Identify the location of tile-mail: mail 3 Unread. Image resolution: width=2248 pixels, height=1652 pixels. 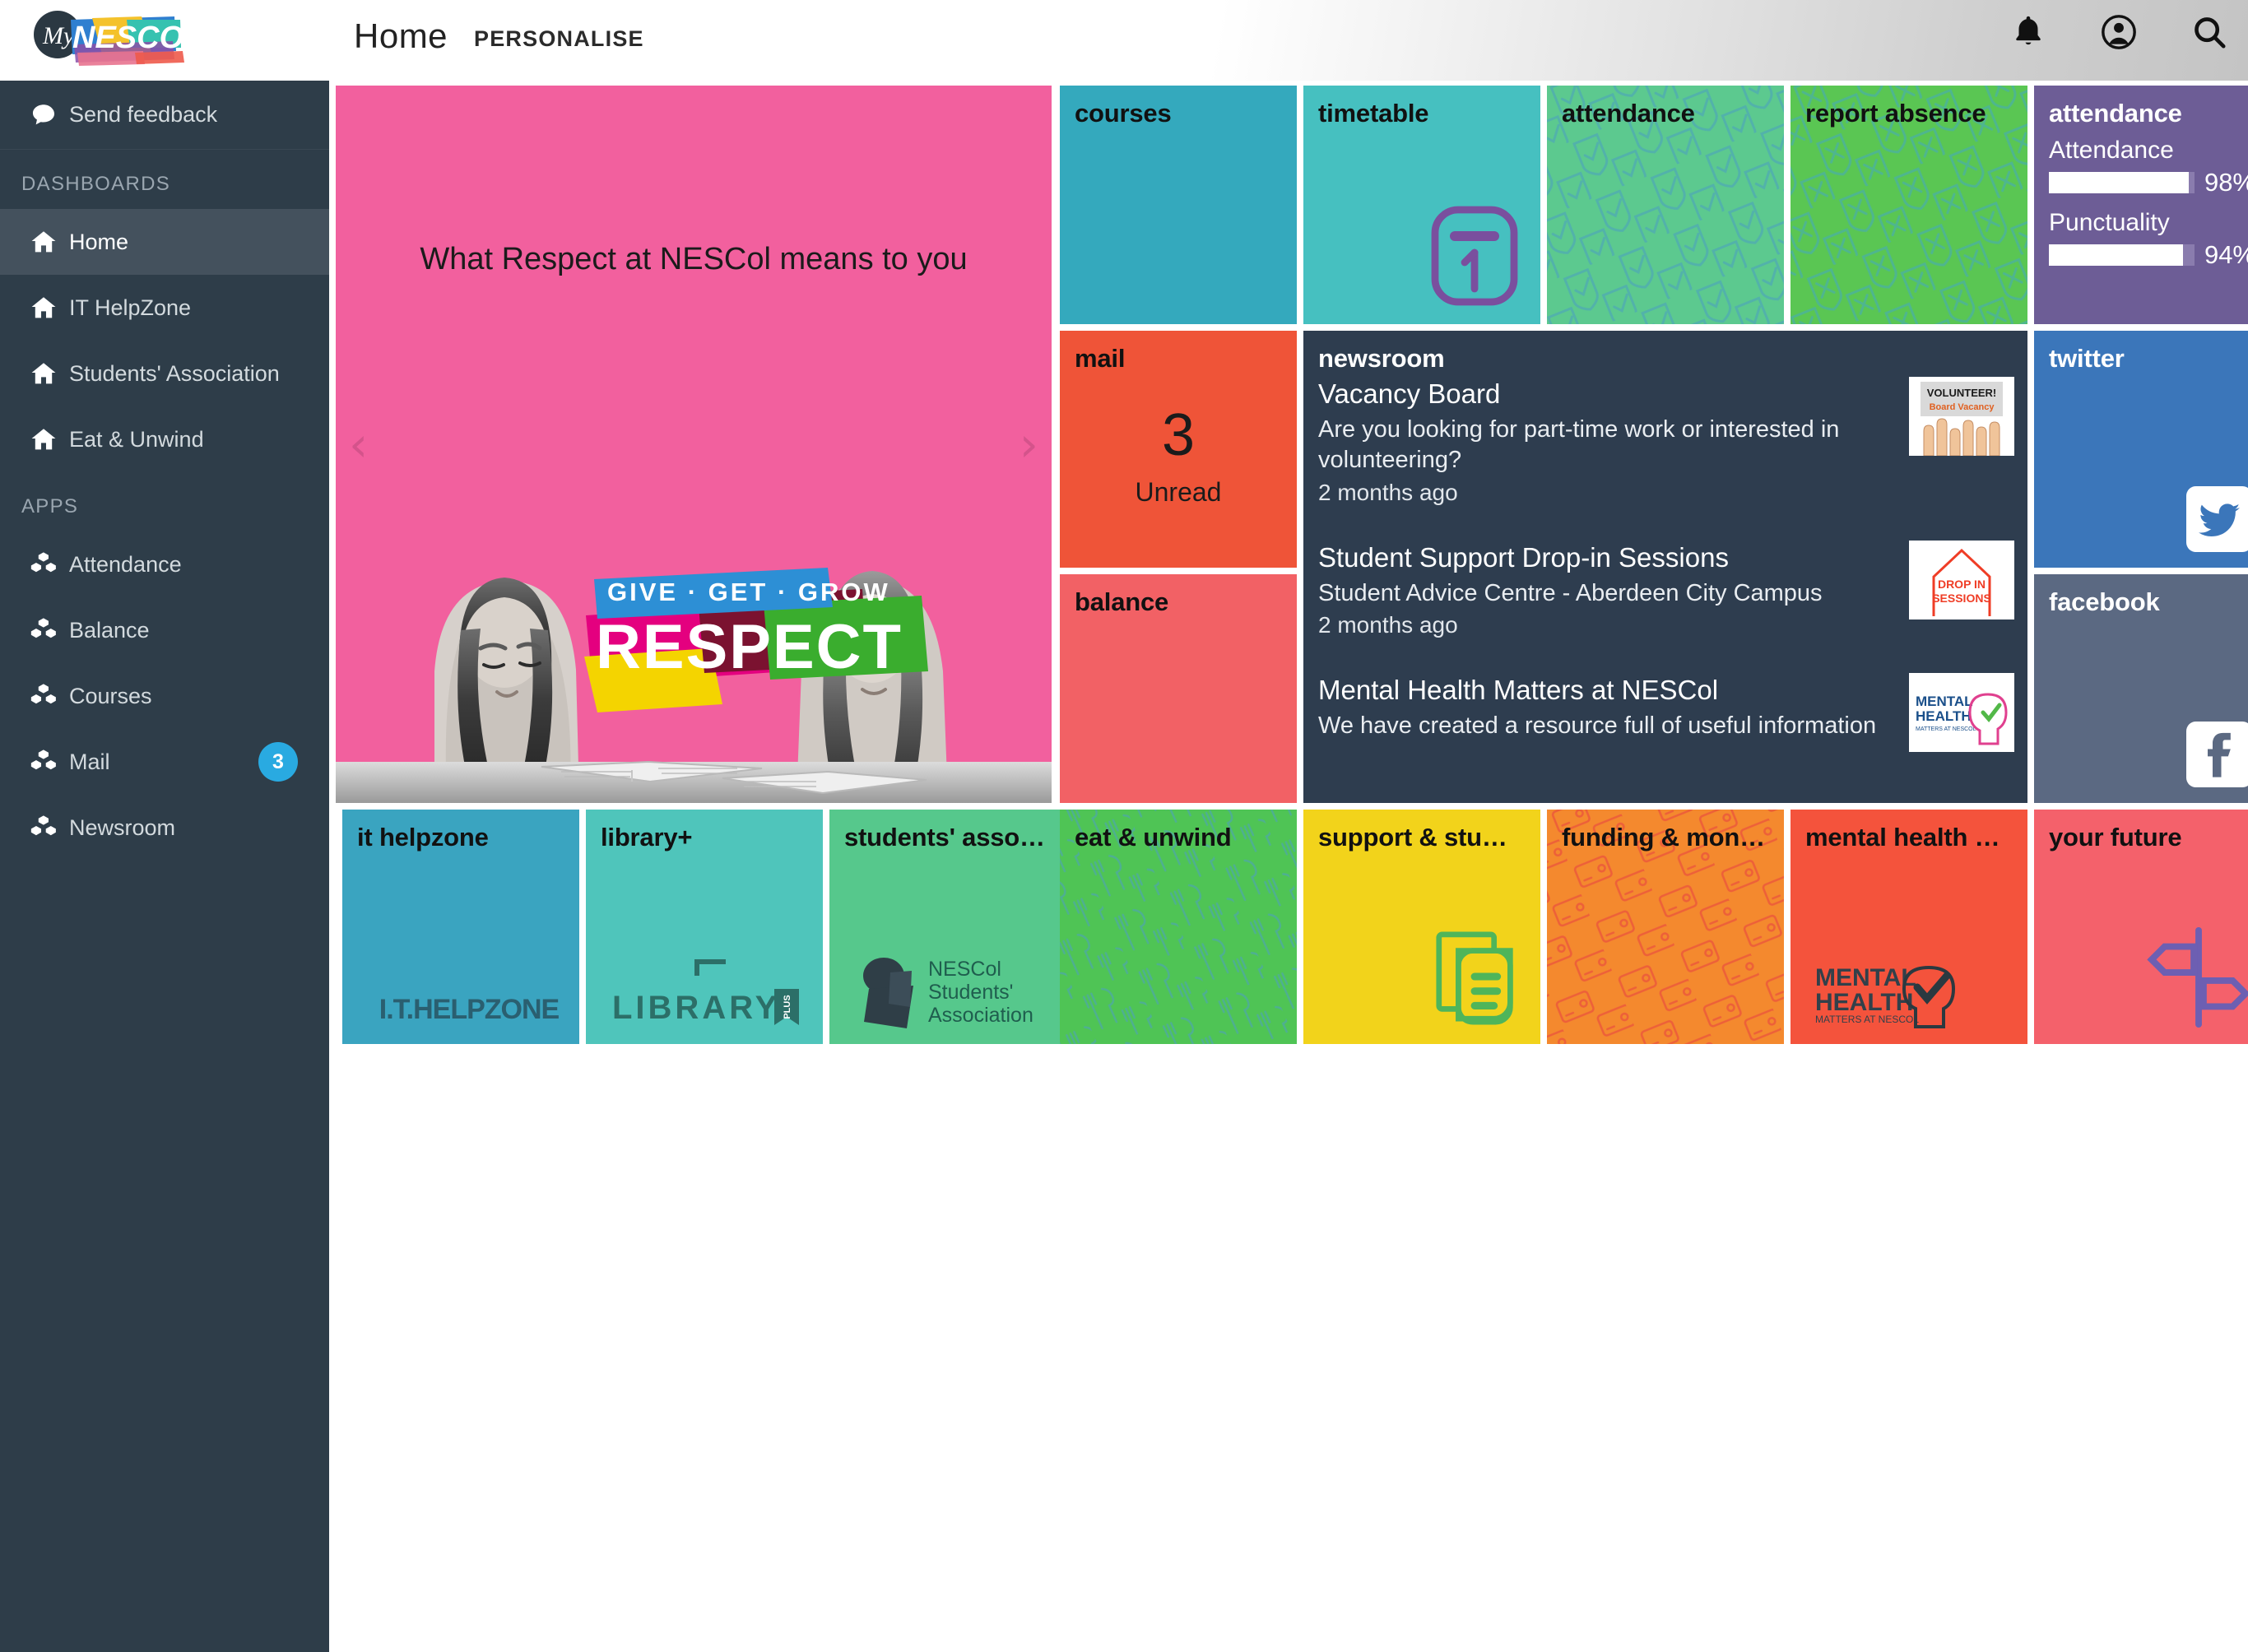
(1178, 450).